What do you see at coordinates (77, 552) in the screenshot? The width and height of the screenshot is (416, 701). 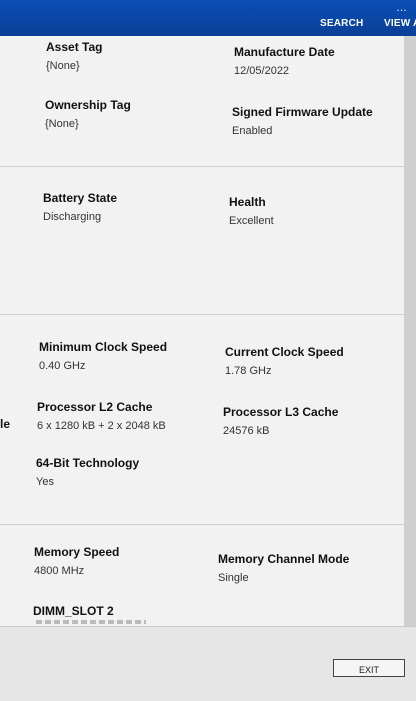 I see `memory-speed-label: Memory Speed` at bounding box center [77, 552].